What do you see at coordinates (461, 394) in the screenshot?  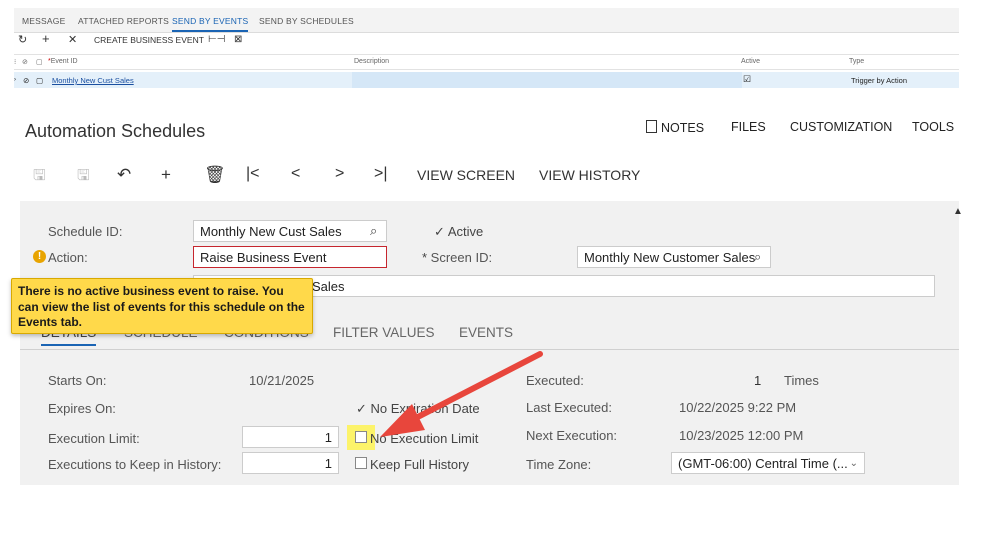 I see `annotation-arrow` at bounding box center [461, 394].